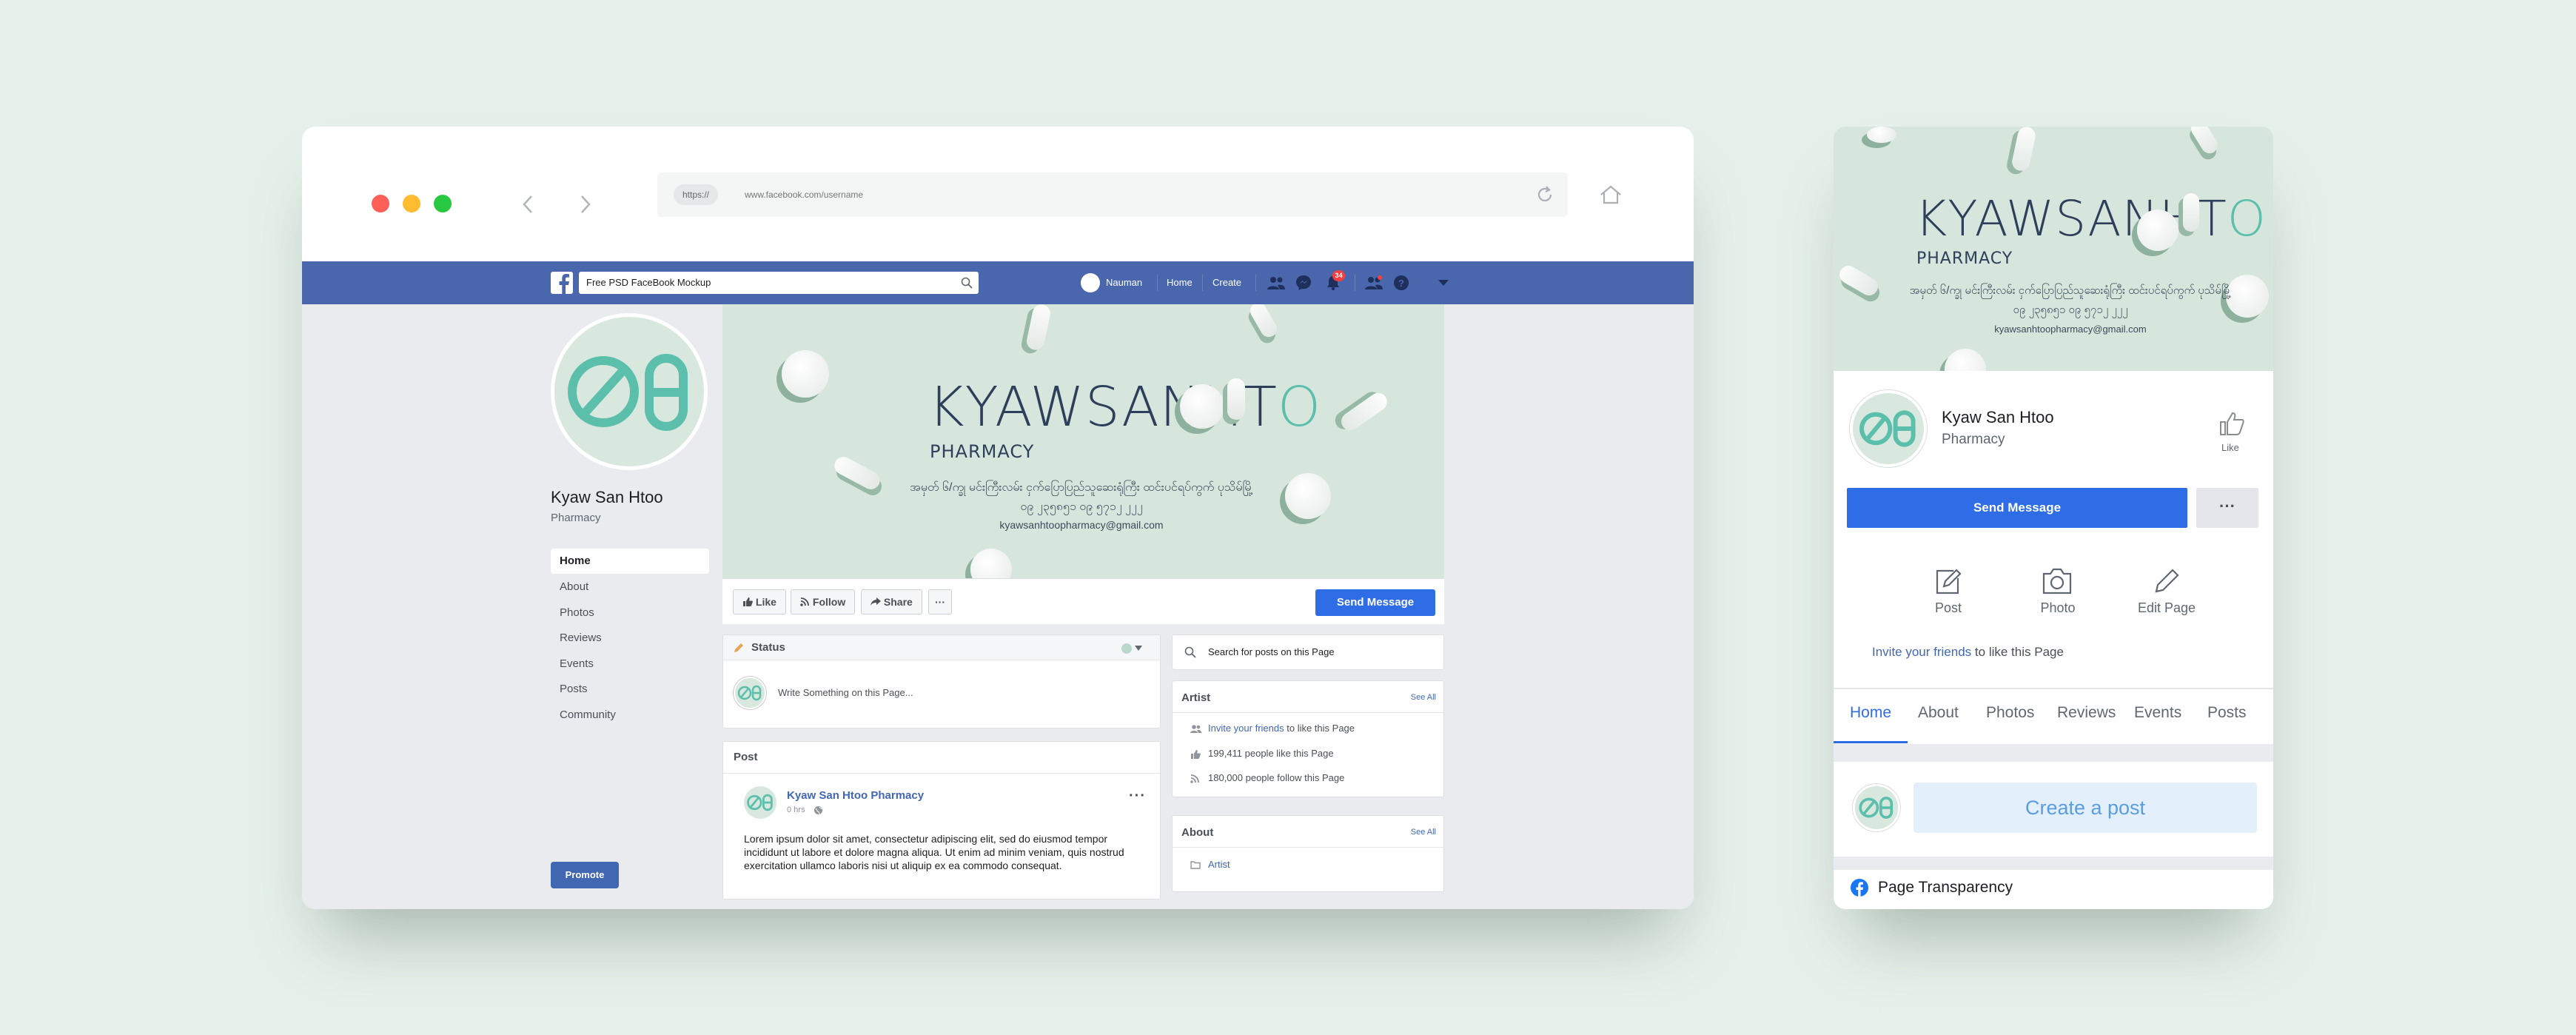 The image size is (2576, 1035). Describe the element at coordinates (1964, 258) in the screenshot. I see `mobile-cover-subtitle: PHARMACY` at that location.